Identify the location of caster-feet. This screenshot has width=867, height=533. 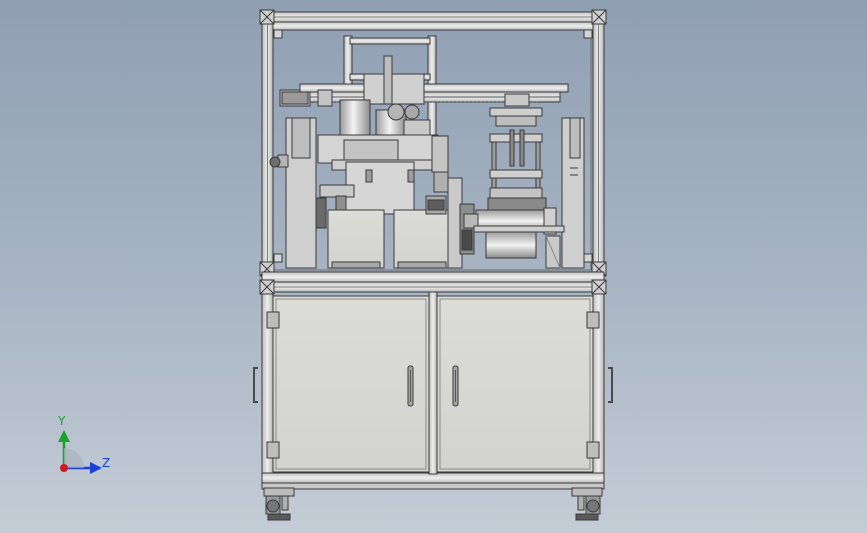
(433, 504).